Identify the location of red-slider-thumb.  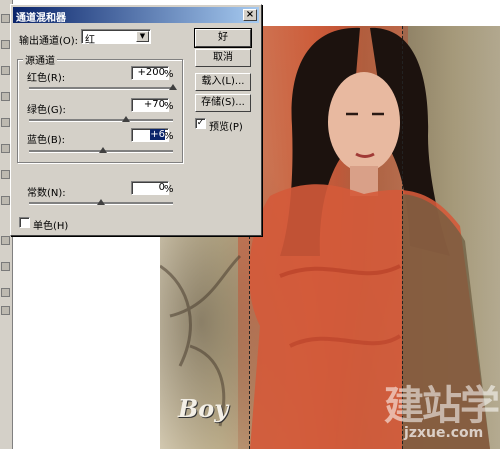
(173, 87).